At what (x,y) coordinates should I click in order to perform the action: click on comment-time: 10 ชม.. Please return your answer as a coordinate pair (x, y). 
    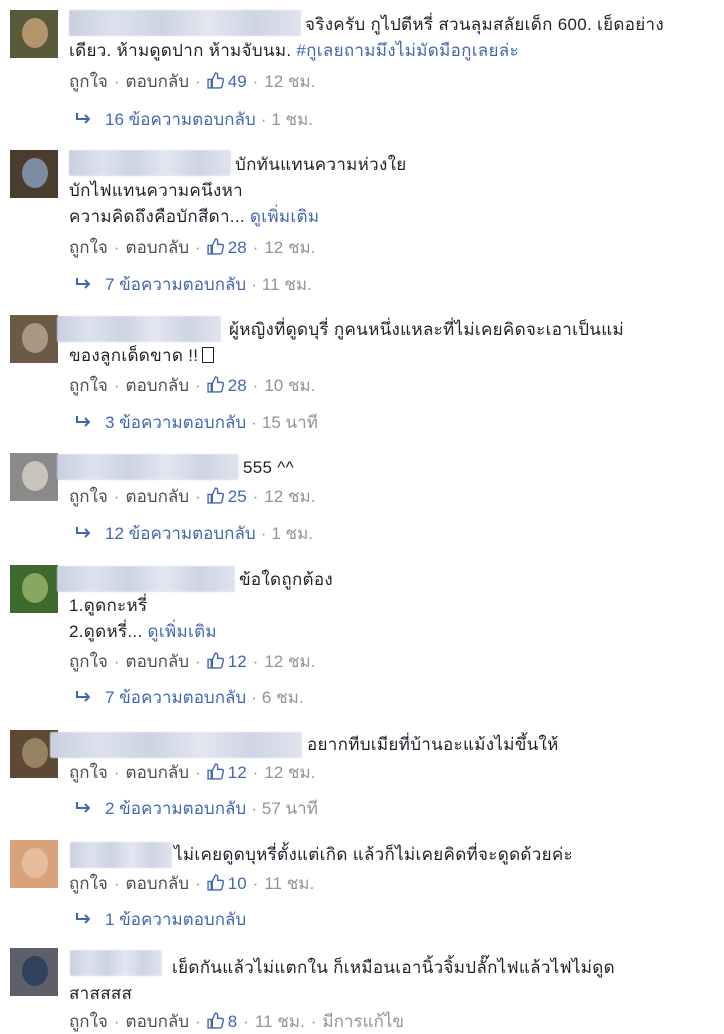
    Looking at the image, I should click on (289, 385).